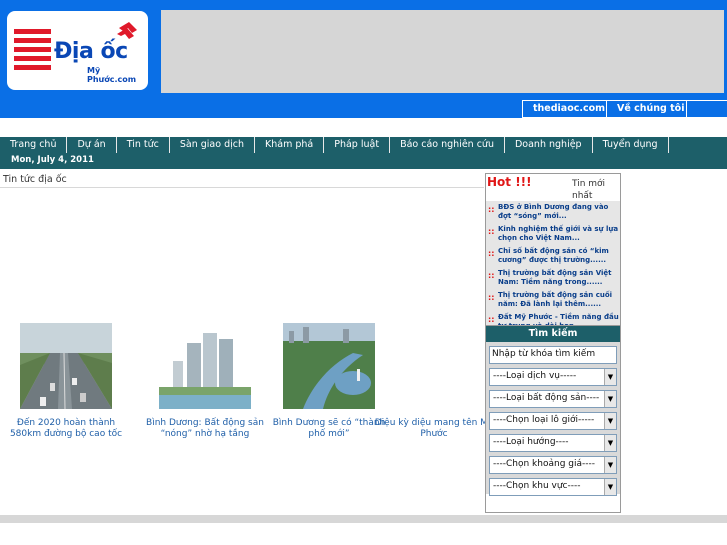 The image size is (727, 545). I want to click on service-type-select: ----Loại dịch vụ----- ▼, so click(553, 377).